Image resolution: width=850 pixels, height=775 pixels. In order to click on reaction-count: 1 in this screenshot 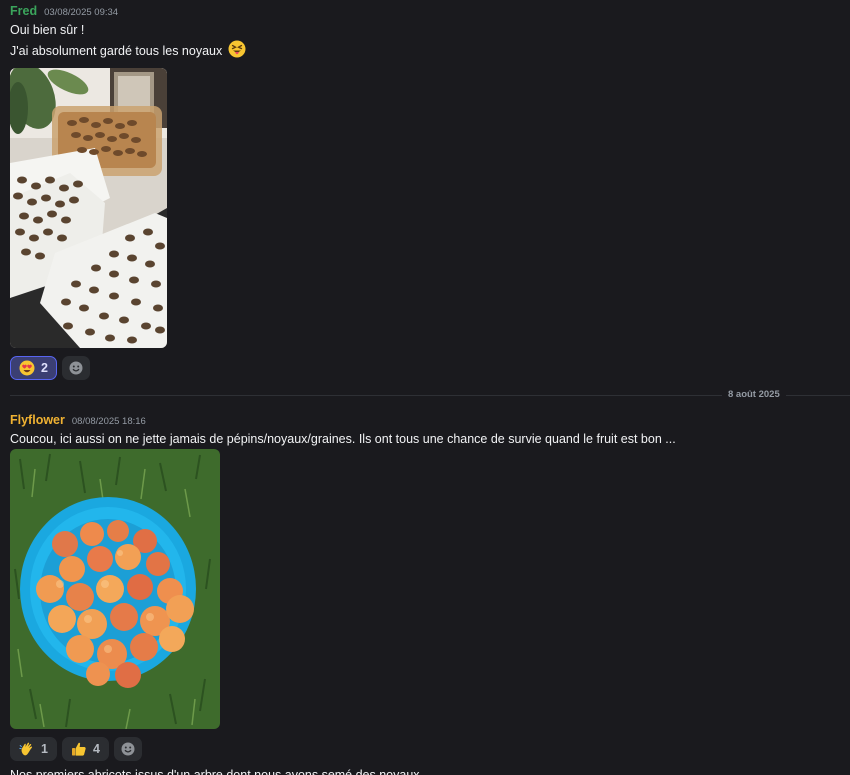, I will do `click(44, 749)`.